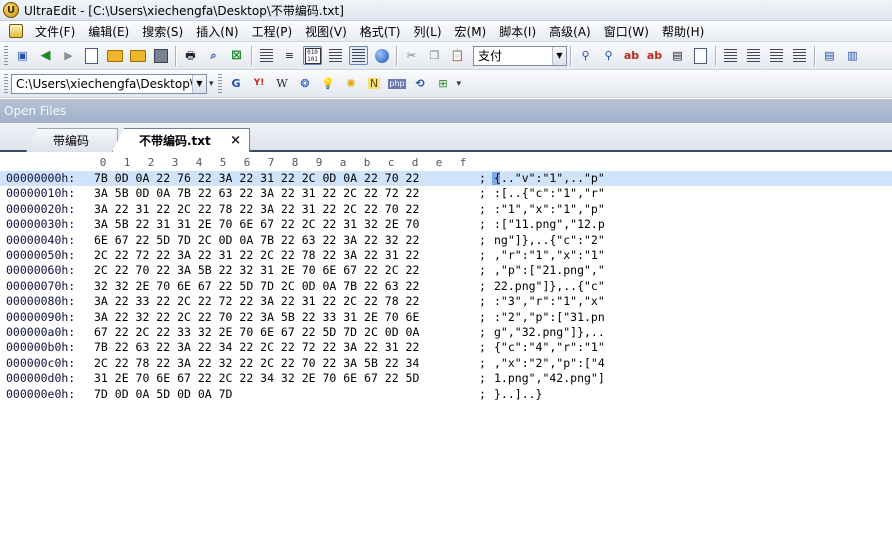 This screenshot has height=541, width=892. I want to click on ascii-text: 22.png"]},..{"c", so click(549, 286).